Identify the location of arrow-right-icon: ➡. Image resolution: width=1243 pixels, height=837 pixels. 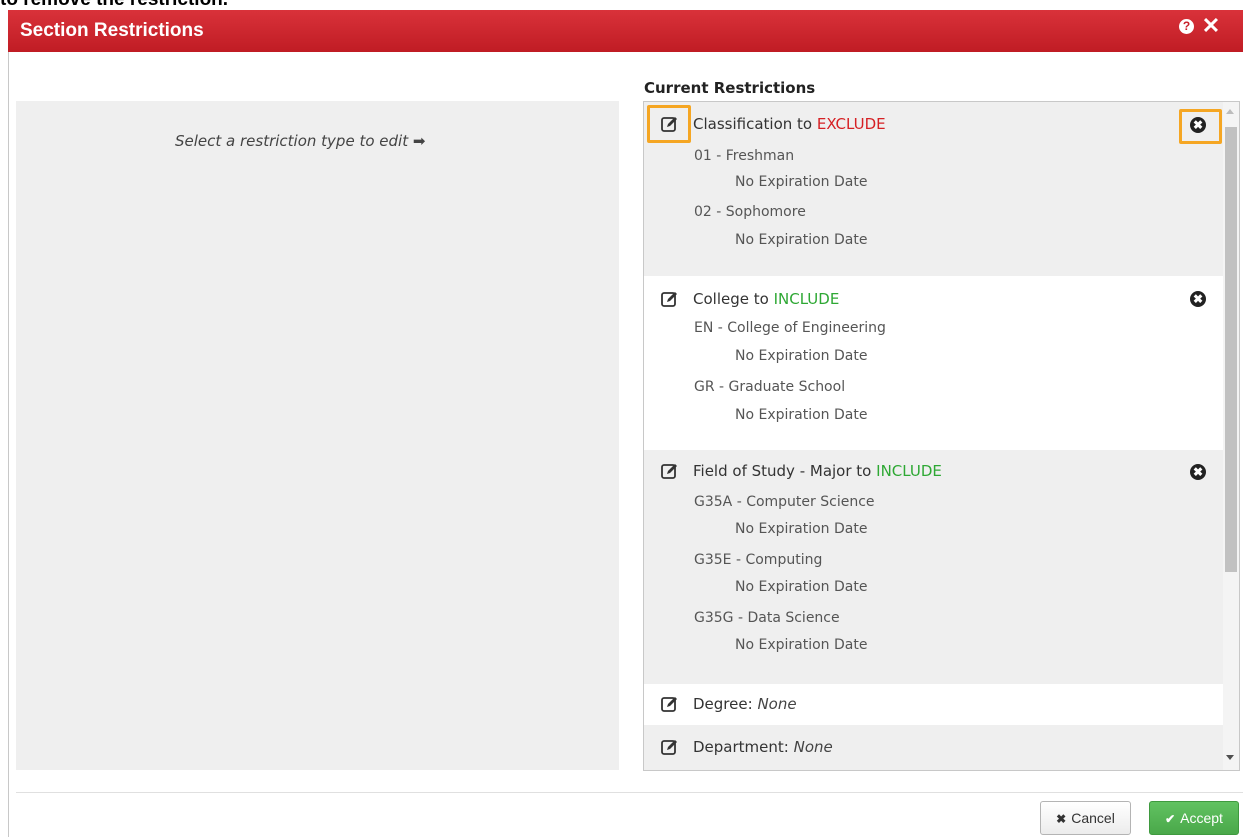
(419, 141).